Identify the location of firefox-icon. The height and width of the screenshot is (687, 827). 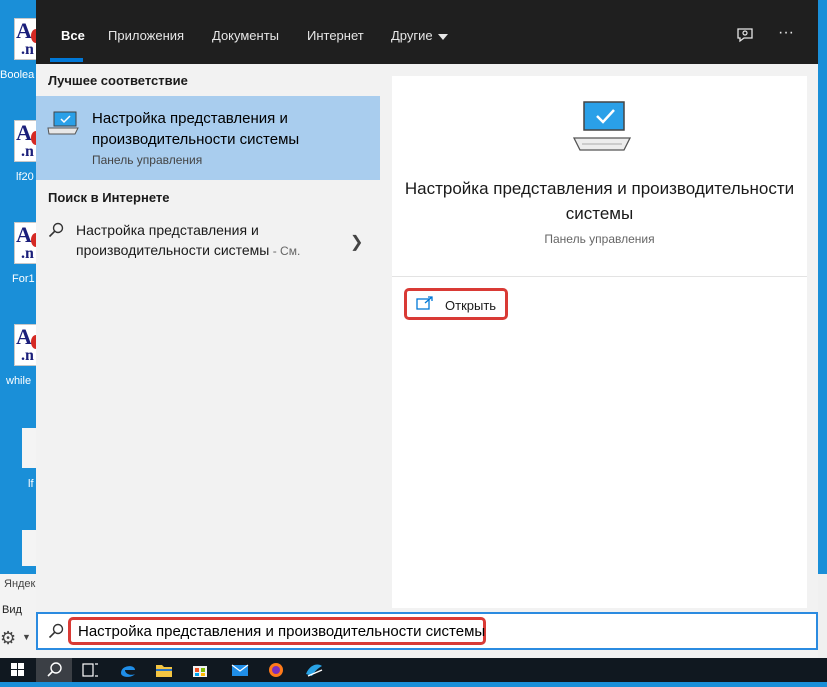
(276, 670).